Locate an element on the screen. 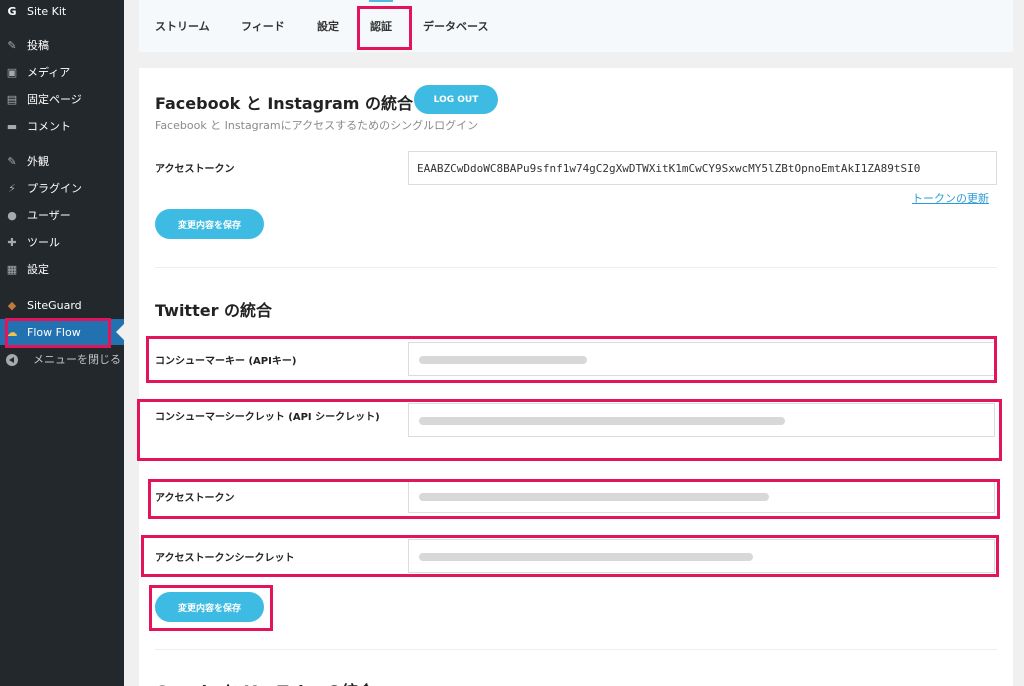 The width and height of the screenshot is (1024, 686). settings-icon: ▦ is located at coordinates (12, 269).